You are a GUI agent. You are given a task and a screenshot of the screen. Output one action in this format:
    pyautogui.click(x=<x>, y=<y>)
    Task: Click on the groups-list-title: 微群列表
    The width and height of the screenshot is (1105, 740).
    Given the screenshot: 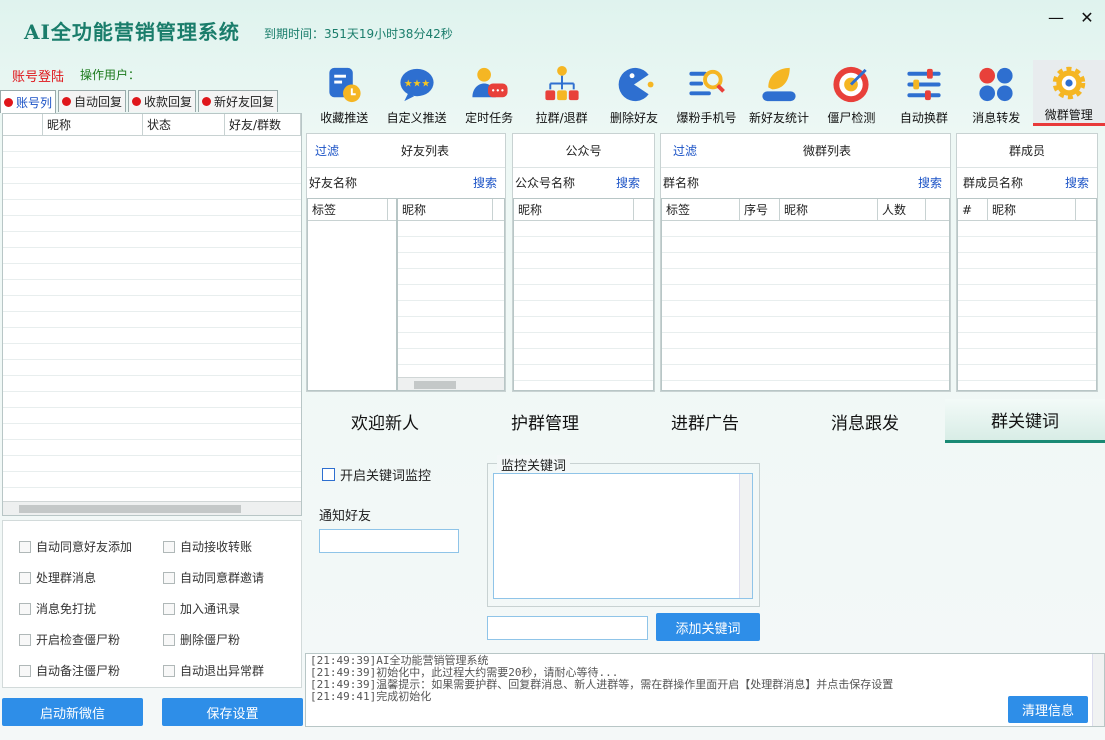 What is the action you would take?
    pyautogui.click(x=827, y=151)
    